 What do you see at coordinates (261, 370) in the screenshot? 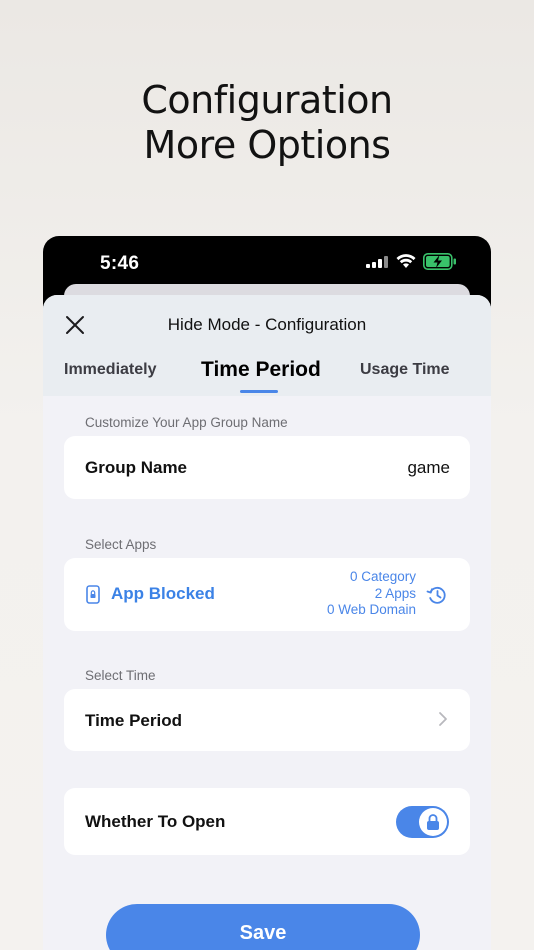
I see `tab-time-period: Time Period` at bounding box center [261, 370].